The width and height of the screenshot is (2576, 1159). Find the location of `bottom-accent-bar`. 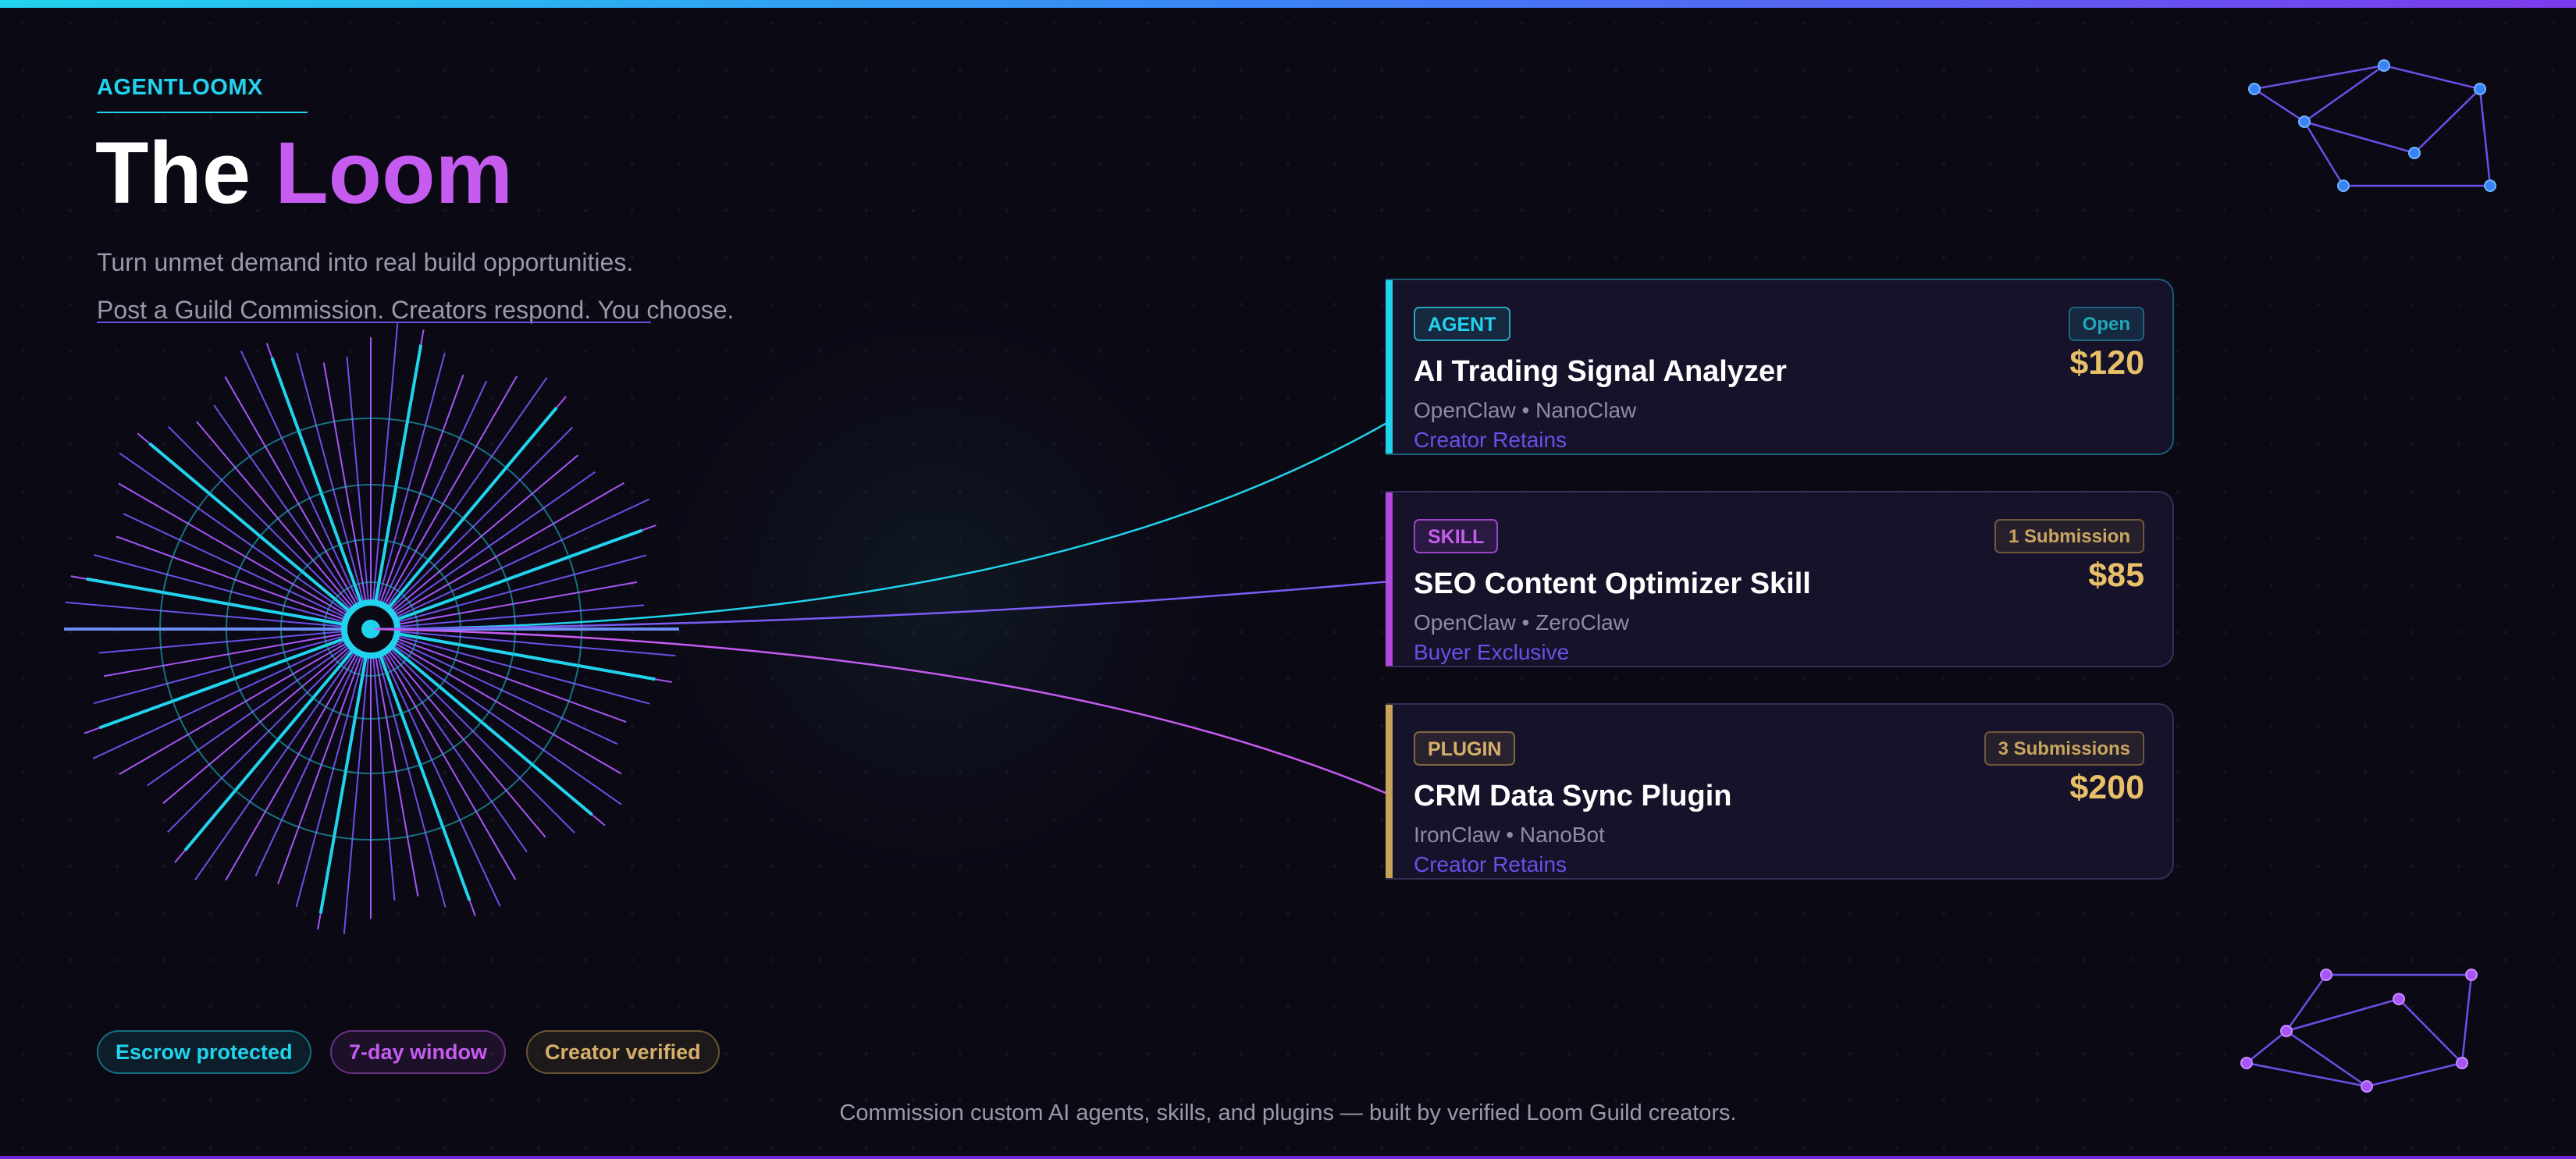

bottom-accent-bar is located at coordinates (1288, 1157).